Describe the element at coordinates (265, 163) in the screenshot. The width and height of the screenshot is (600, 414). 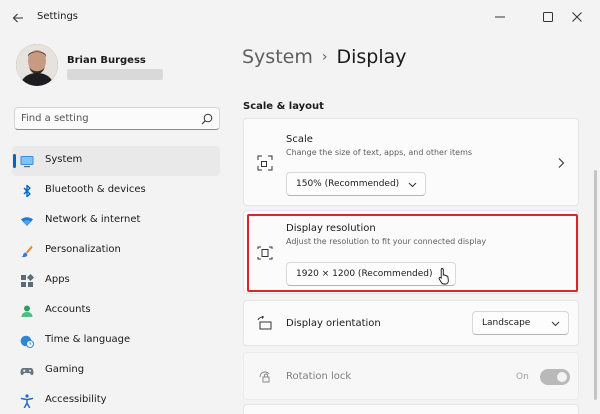
I see `scale-icon` at that location.